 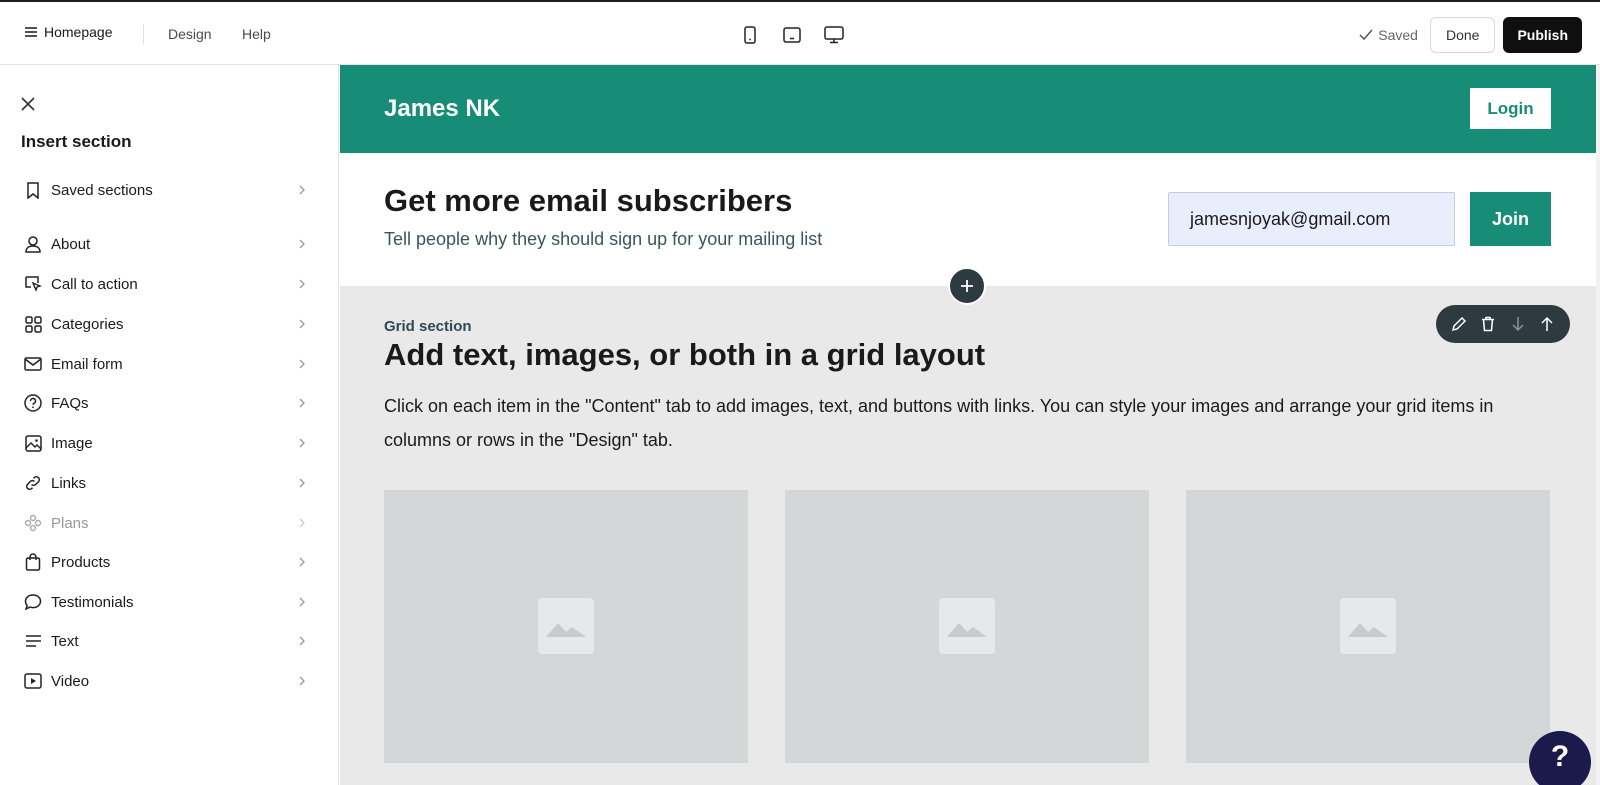 What do you see at coordinates (33, 483) in the screenshot?
I see `link-icon` at bounding box center [33, 483].